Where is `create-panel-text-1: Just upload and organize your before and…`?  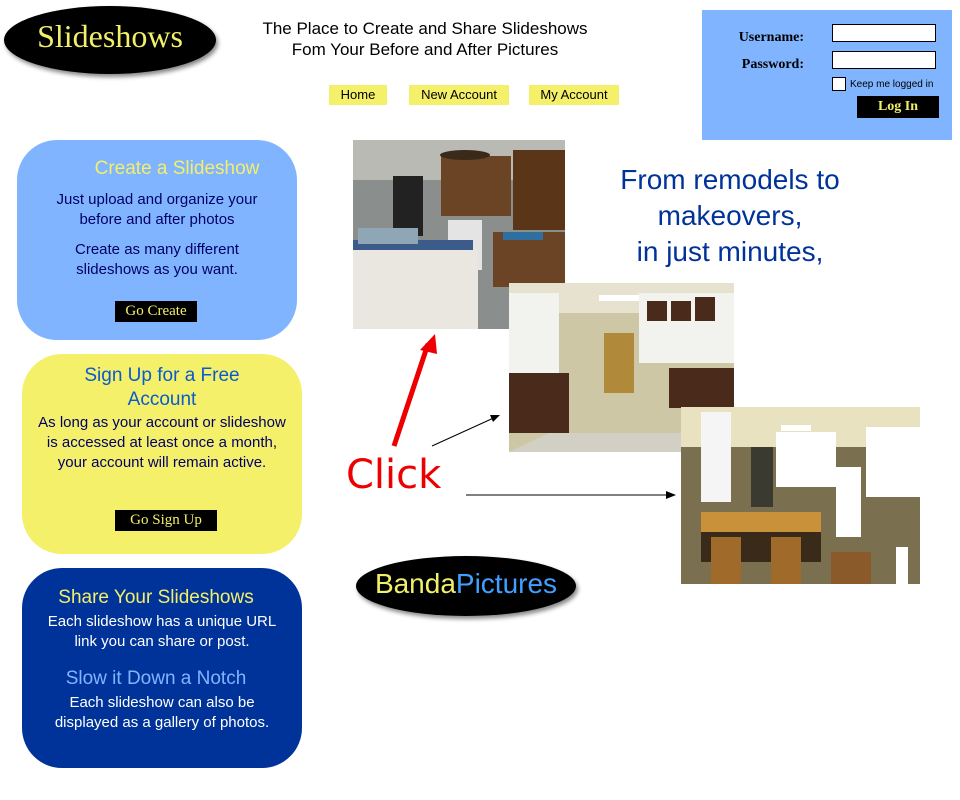
create-panel-text-1: Just upload and organize your before and… is located at coordinates (157, 209).